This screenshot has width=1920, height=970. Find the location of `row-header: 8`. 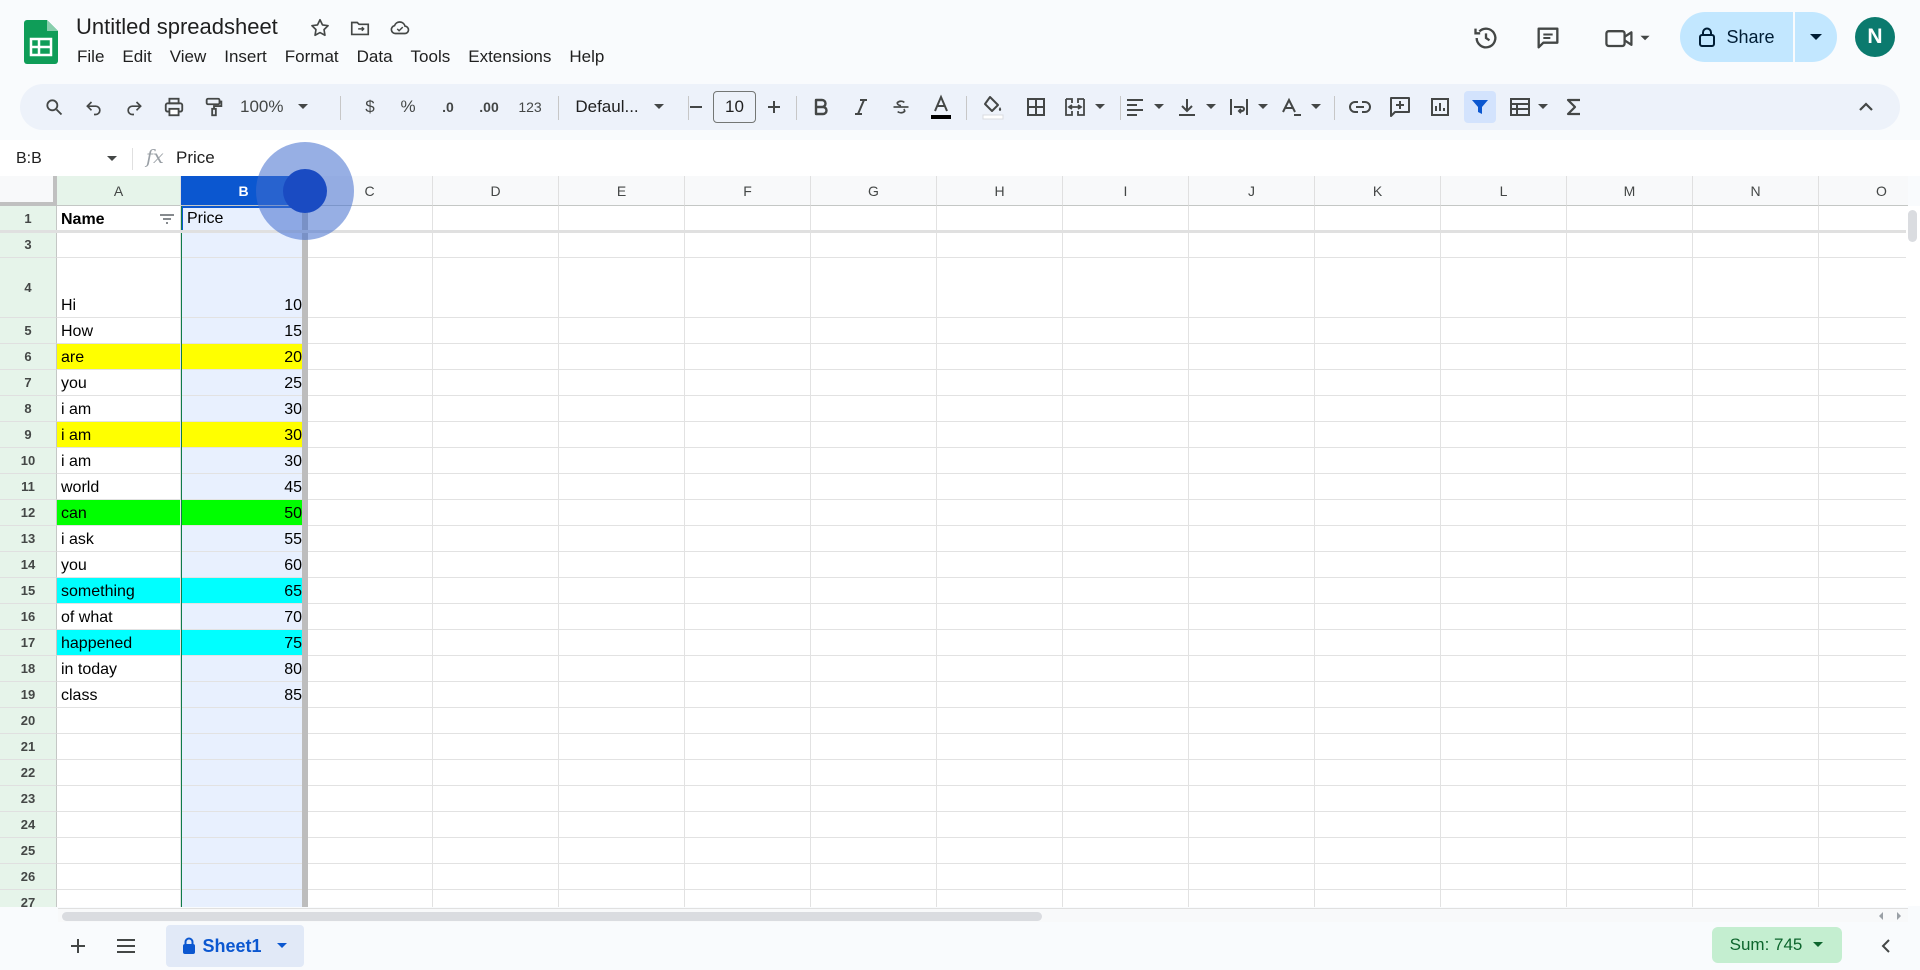

row-header: 8 is located at coordinates (28, 409).